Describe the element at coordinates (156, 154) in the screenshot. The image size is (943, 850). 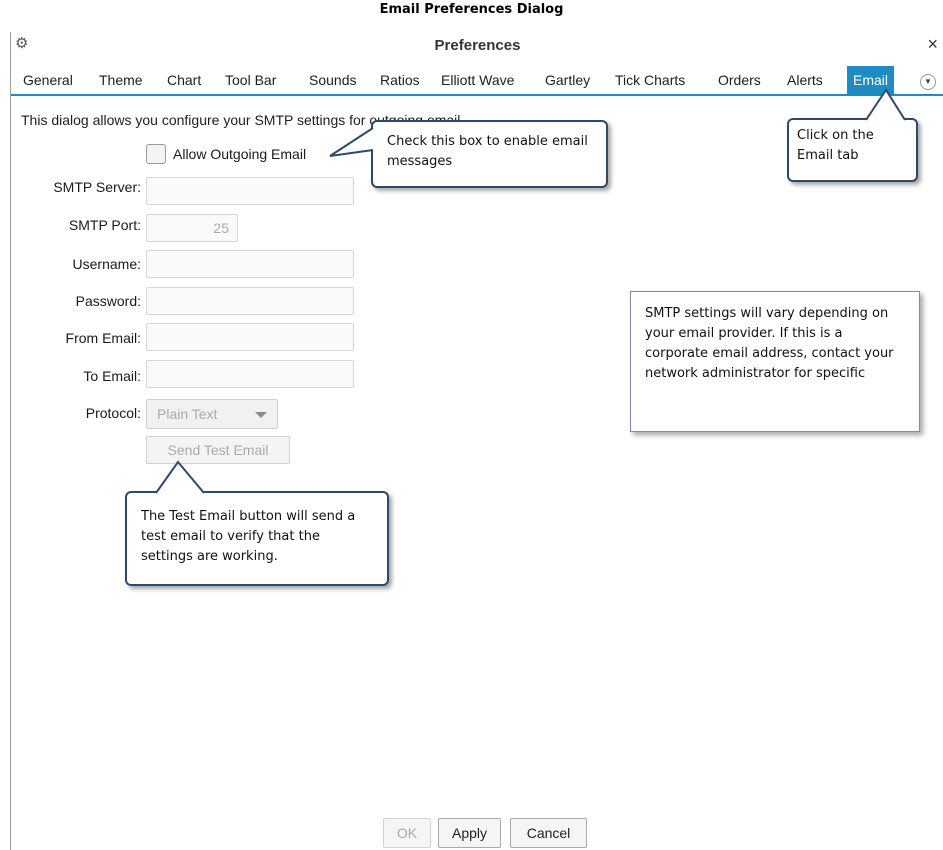
I see `allow-outgoing-checkbox` at that location.